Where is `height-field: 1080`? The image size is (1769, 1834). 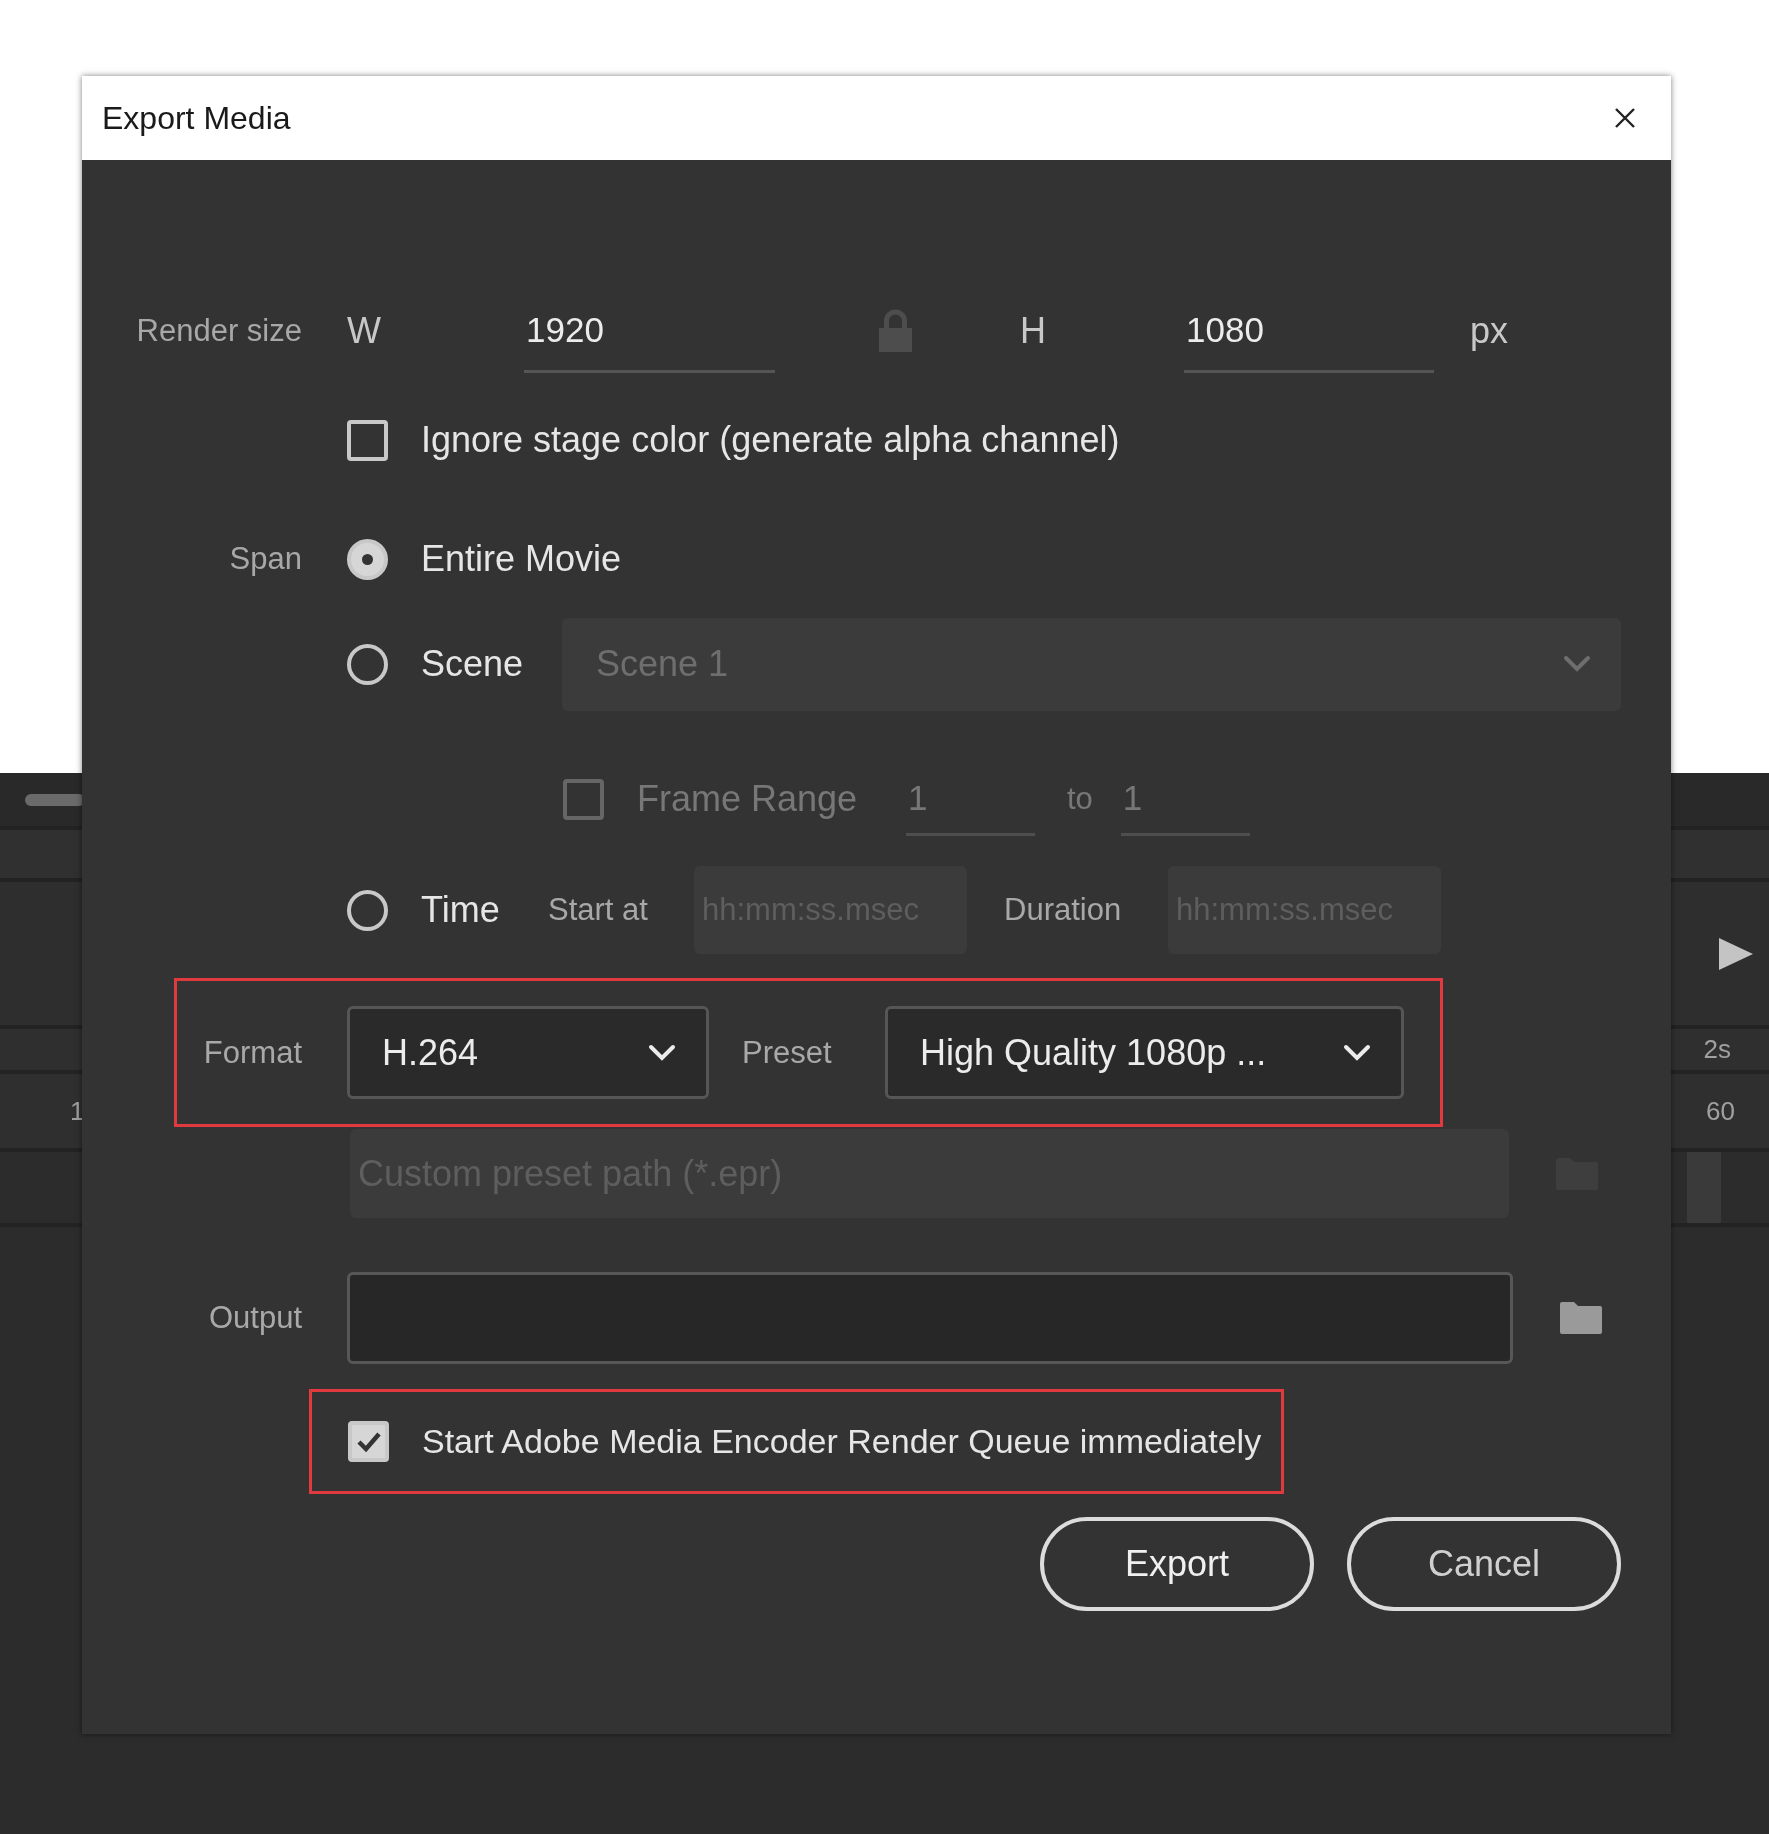
height-field: 1080 is located at coordinates (1309, 331).